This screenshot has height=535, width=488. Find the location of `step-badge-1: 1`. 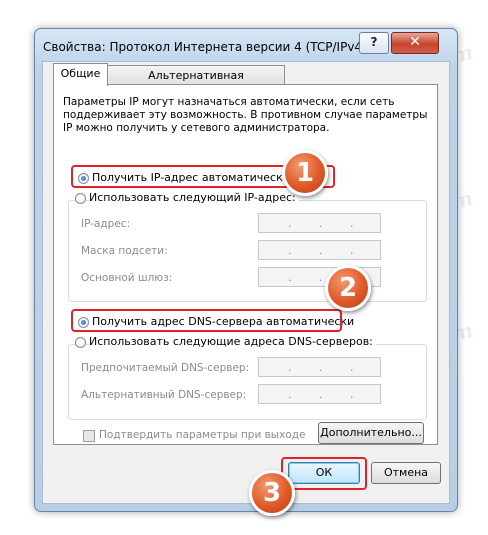

step-badge-1: 1 is located at coordinates (305, 173).